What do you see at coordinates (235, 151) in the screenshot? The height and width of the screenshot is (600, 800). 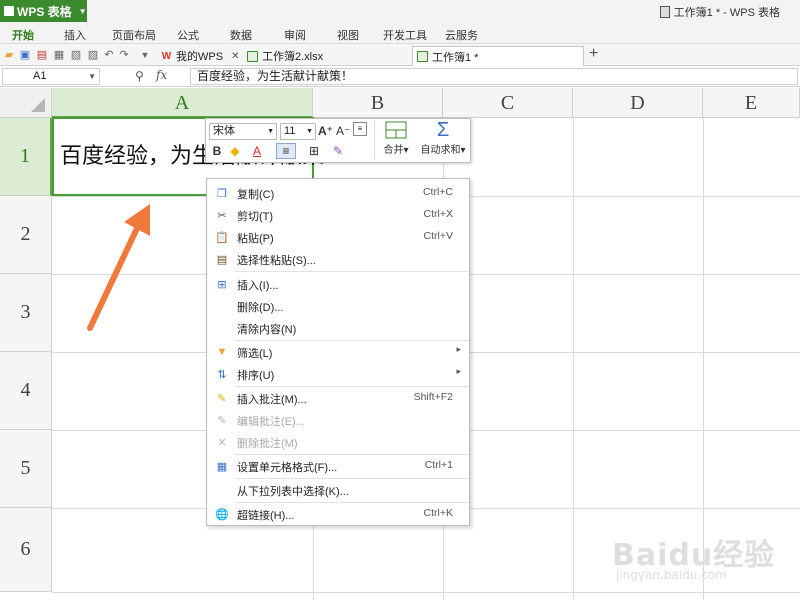 I see `fill-color-icon: ◆` at bounding box center [235, 151].